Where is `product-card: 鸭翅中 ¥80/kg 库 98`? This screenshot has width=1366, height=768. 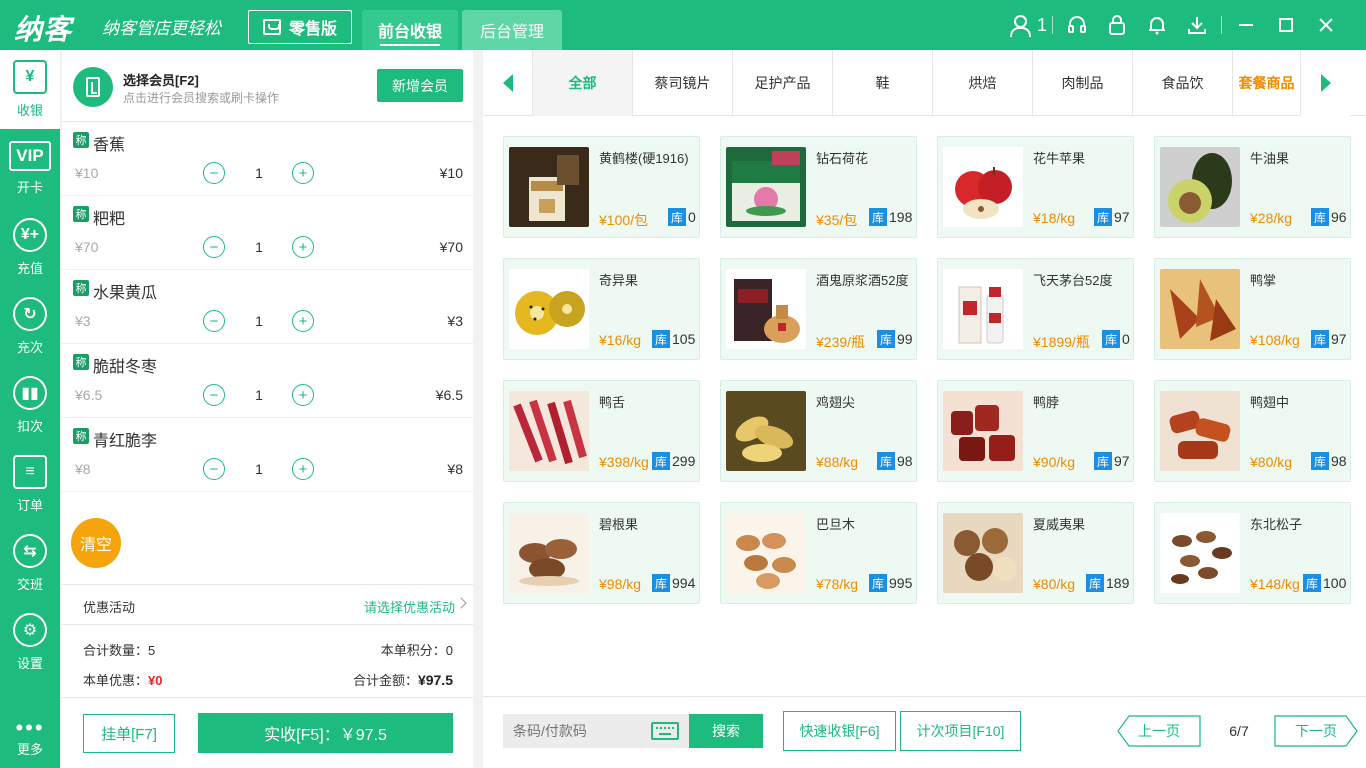
product-card: 鸭翅中 ¥80/kg 库 98 is located at coordinates (1252, 431).